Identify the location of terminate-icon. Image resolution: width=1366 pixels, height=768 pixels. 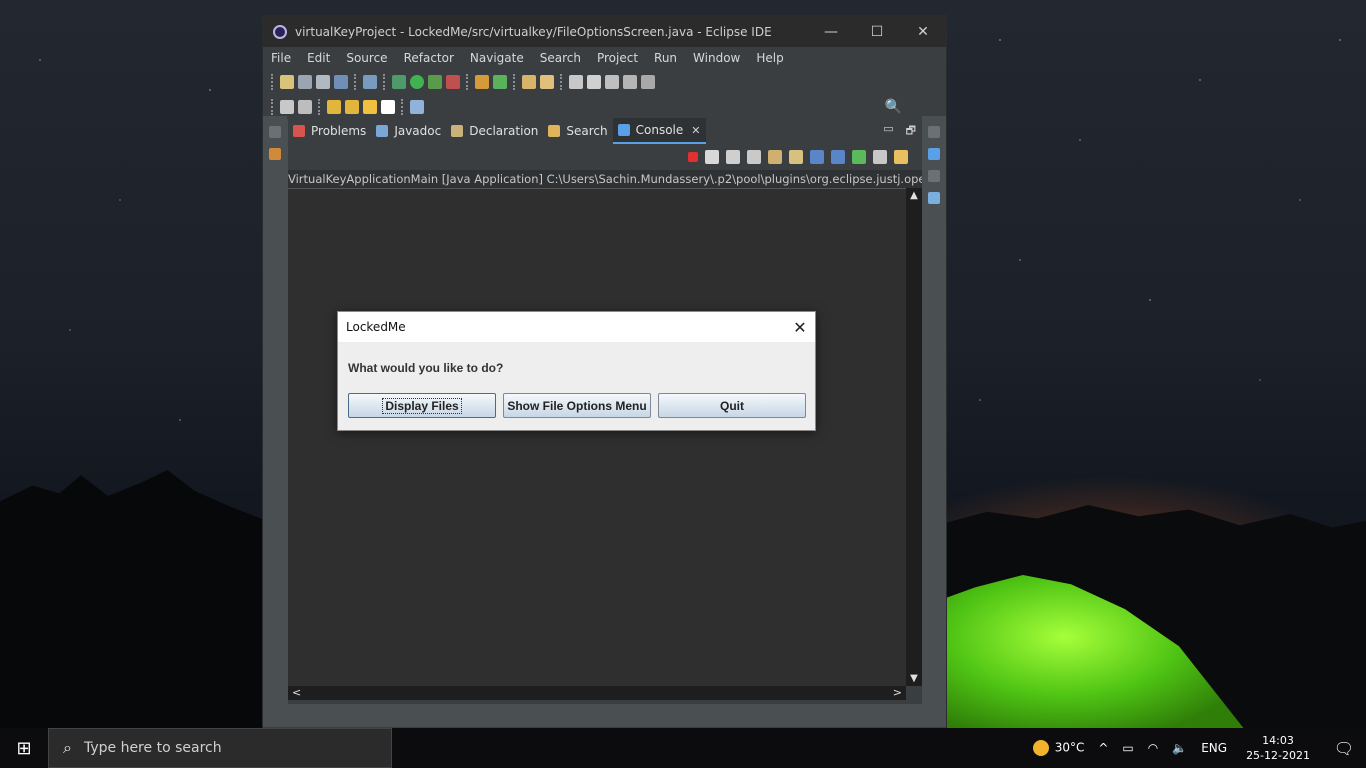
(693, 157).